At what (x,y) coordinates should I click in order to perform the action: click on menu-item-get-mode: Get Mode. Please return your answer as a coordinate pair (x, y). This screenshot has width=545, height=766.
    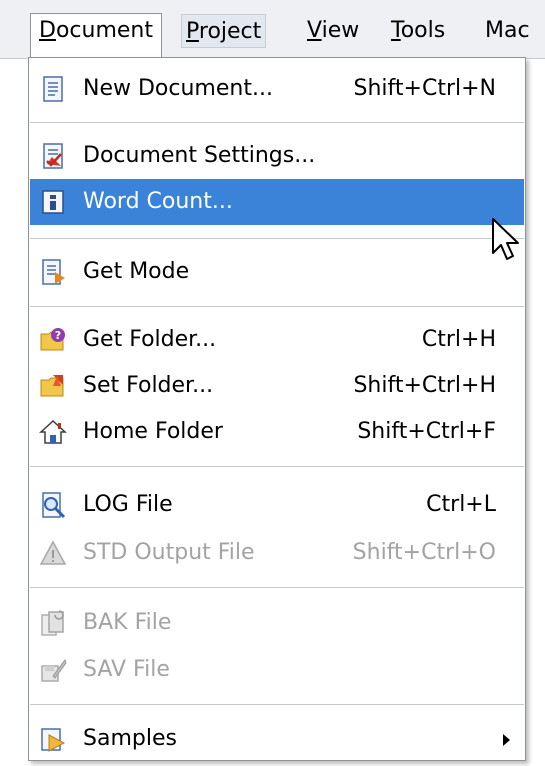
    Looking at the image, I should click on (277, 272).